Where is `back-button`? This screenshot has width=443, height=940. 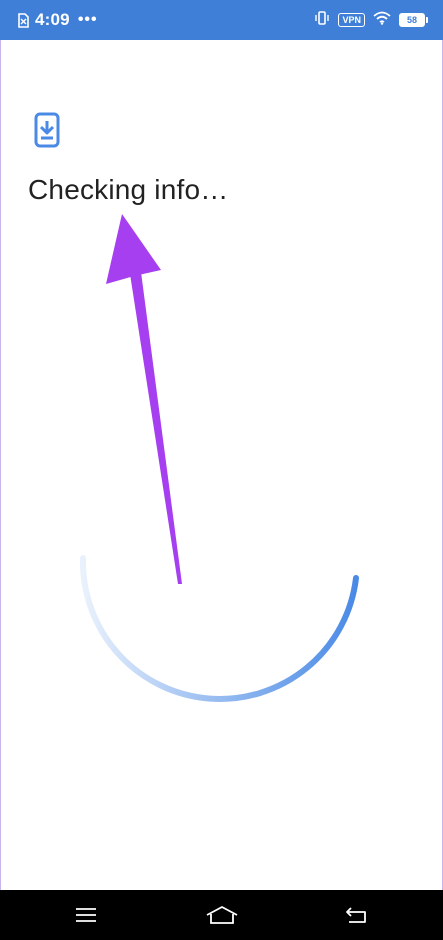 back-button is located at coordinates (357, 915).